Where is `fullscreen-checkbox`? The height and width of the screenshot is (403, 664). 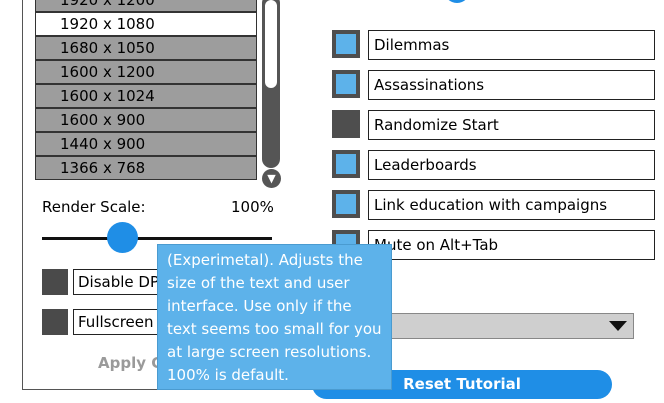
fullscreen-checkbox is located at coordinates (55, 322).